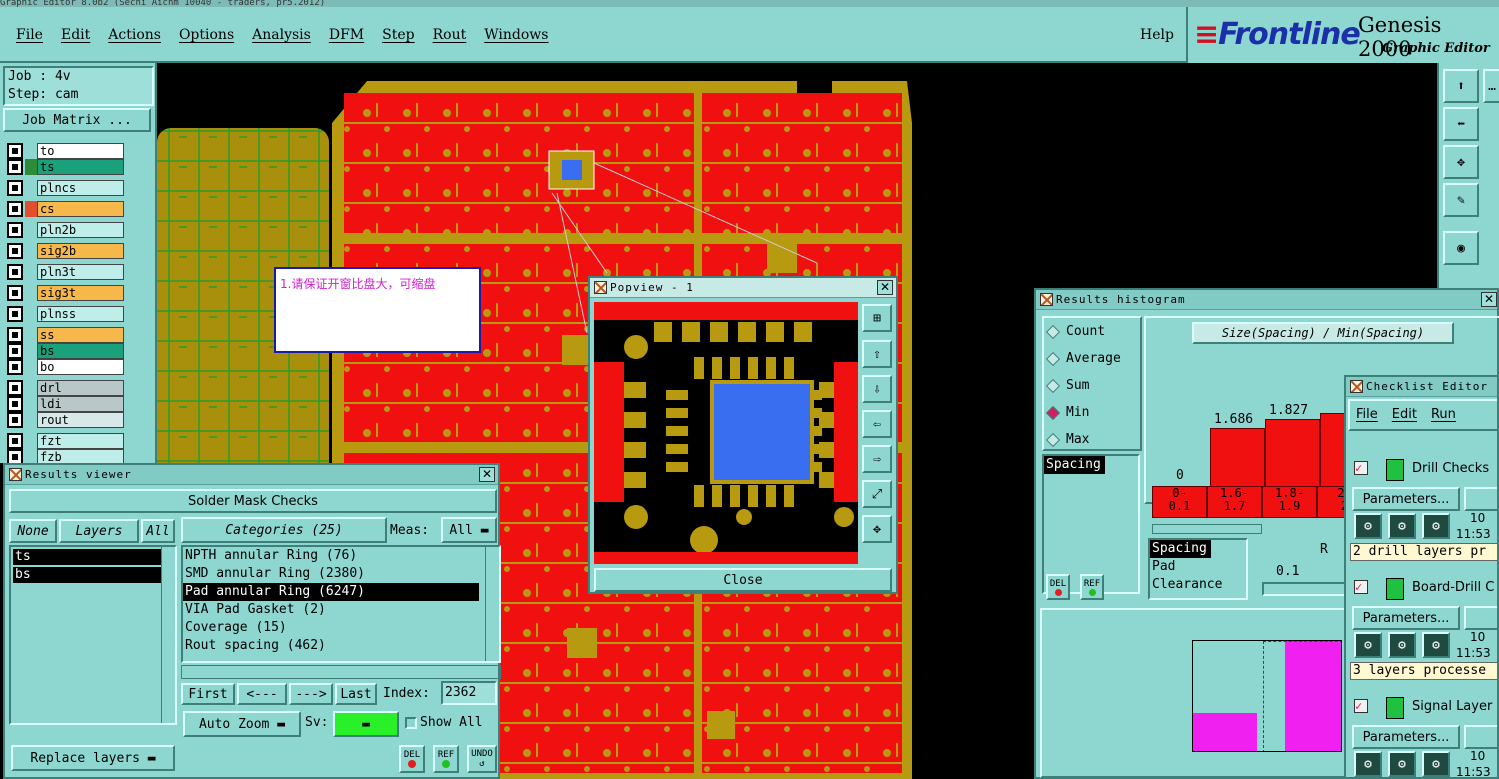 The height and width of the screenshot is (779, 1499). I want to click on none-button: None, so click(33, 531).